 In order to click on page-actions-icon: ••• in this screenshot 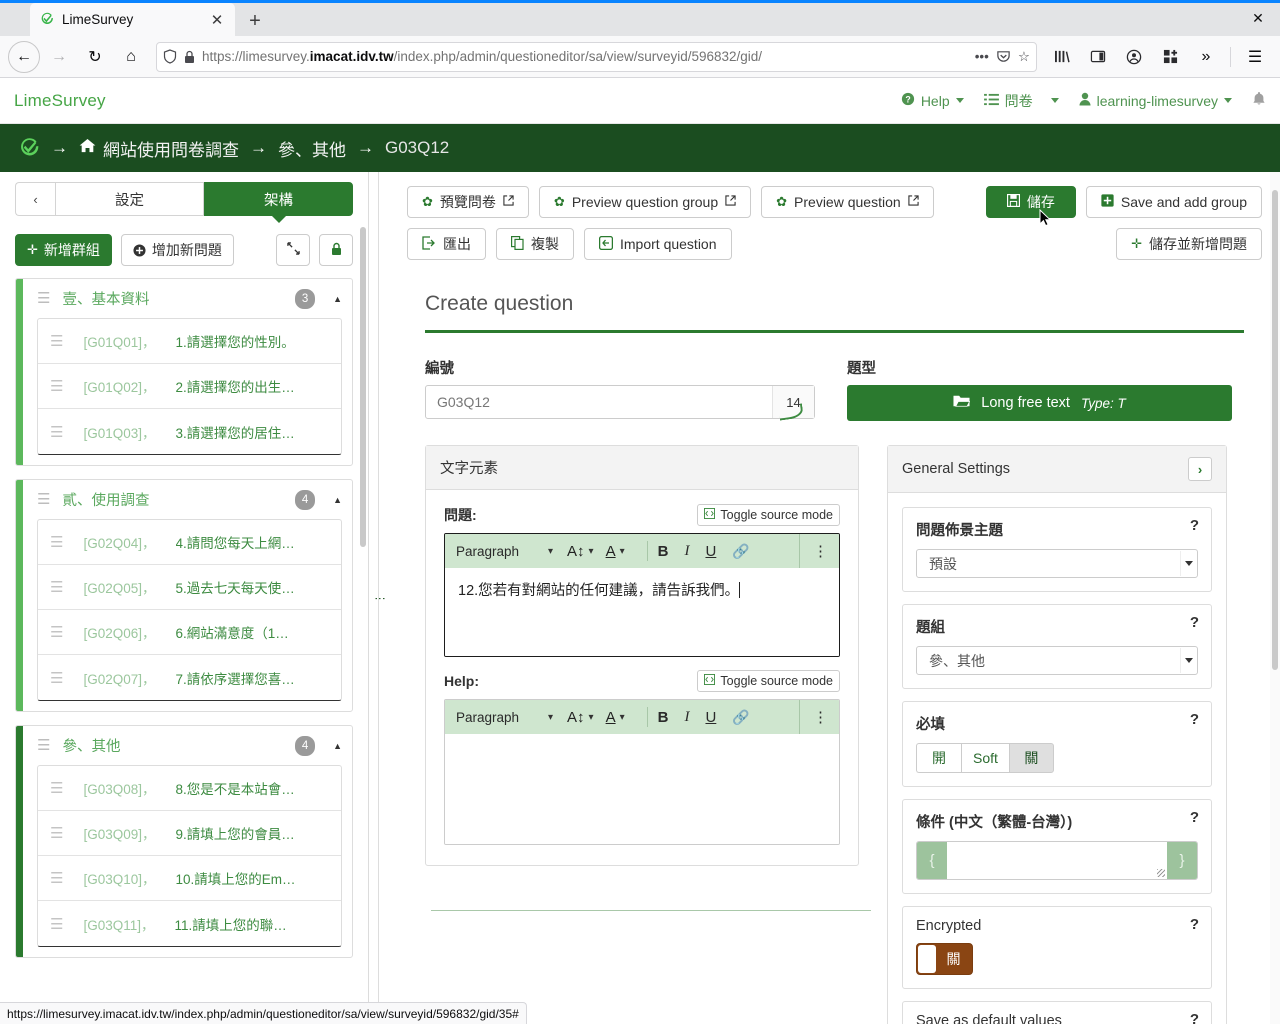, I will do `click(982, 56)`.